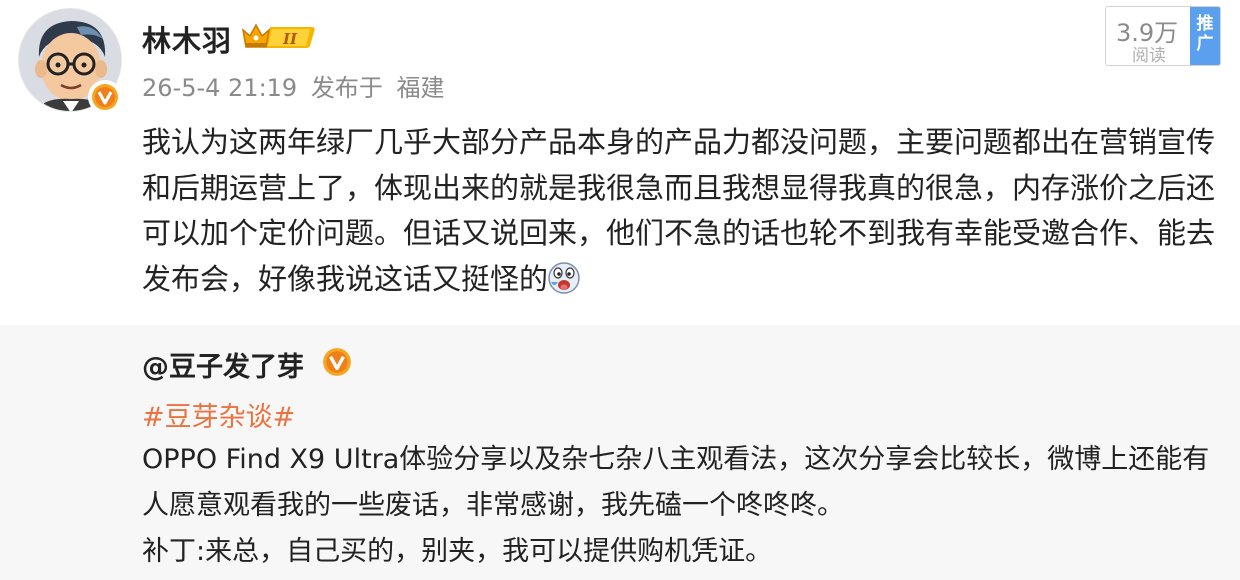  Describe the element at coordinates (420, 88) in the screenshot. I see `post-location: 福建` at that location.